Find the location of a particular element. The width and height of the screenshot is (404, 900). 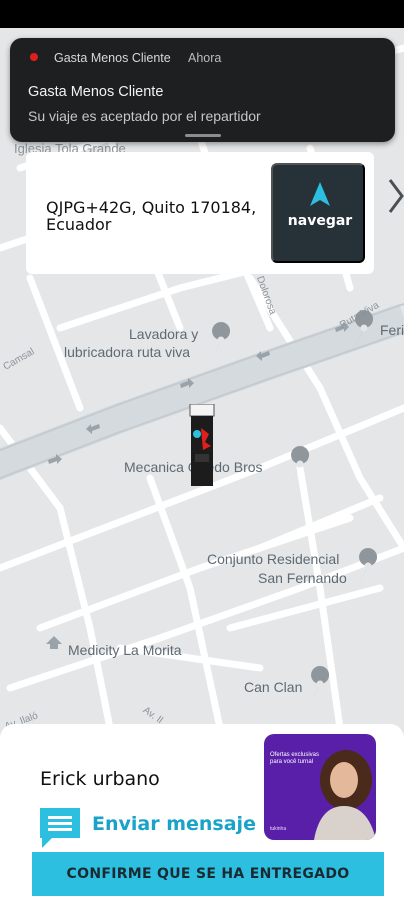

notification-title: Gasta Menos Cliente is located at coordinates (96, 92).